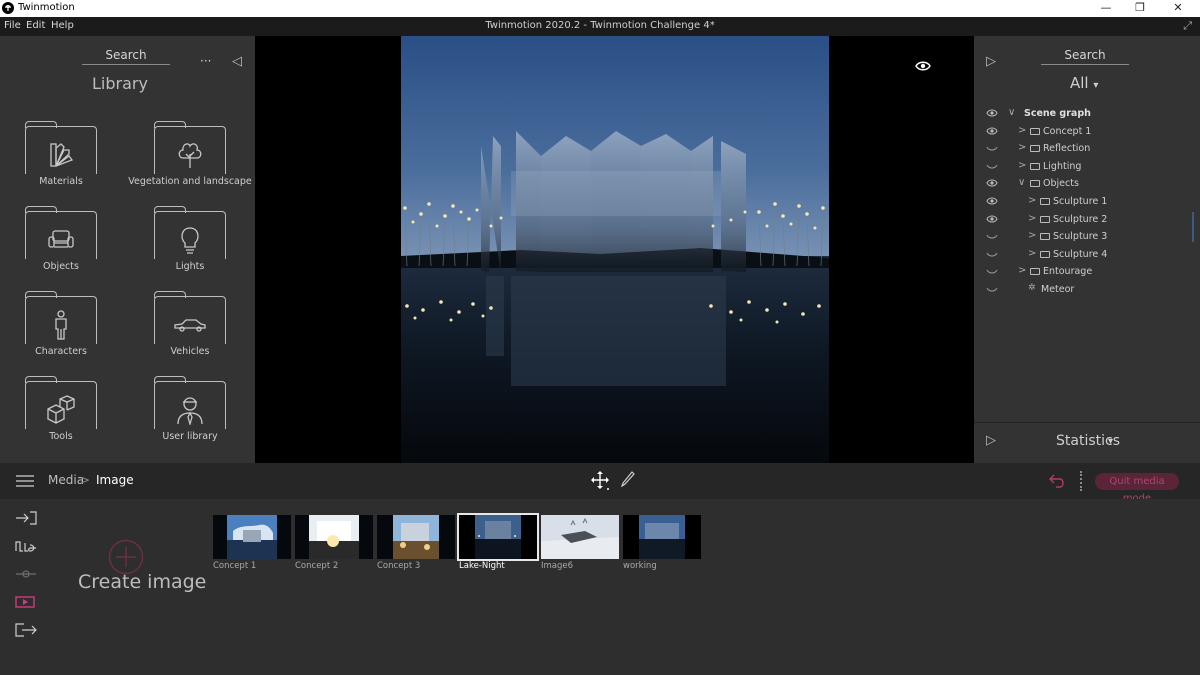 The height and width of the screenshot is (675, 1200). What do you see at coordinates (61, 333) in the screenshot?
I see `library-folder-characters: Characters` at bounding box center [61, 333].